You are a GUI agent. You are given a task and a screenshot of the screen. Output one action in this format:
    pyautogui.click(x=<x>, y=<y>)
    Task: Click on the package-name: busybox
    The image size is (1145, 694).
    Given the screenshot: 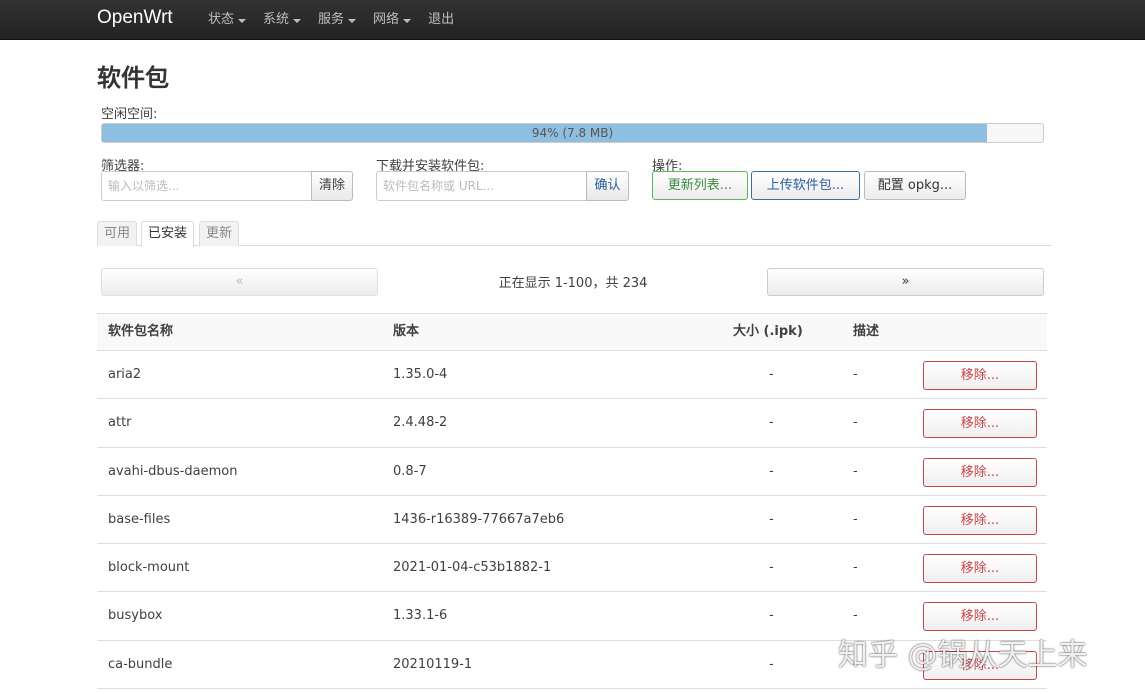 What is the action you would take?
    pyautogui.click(x=135, y=616)
    